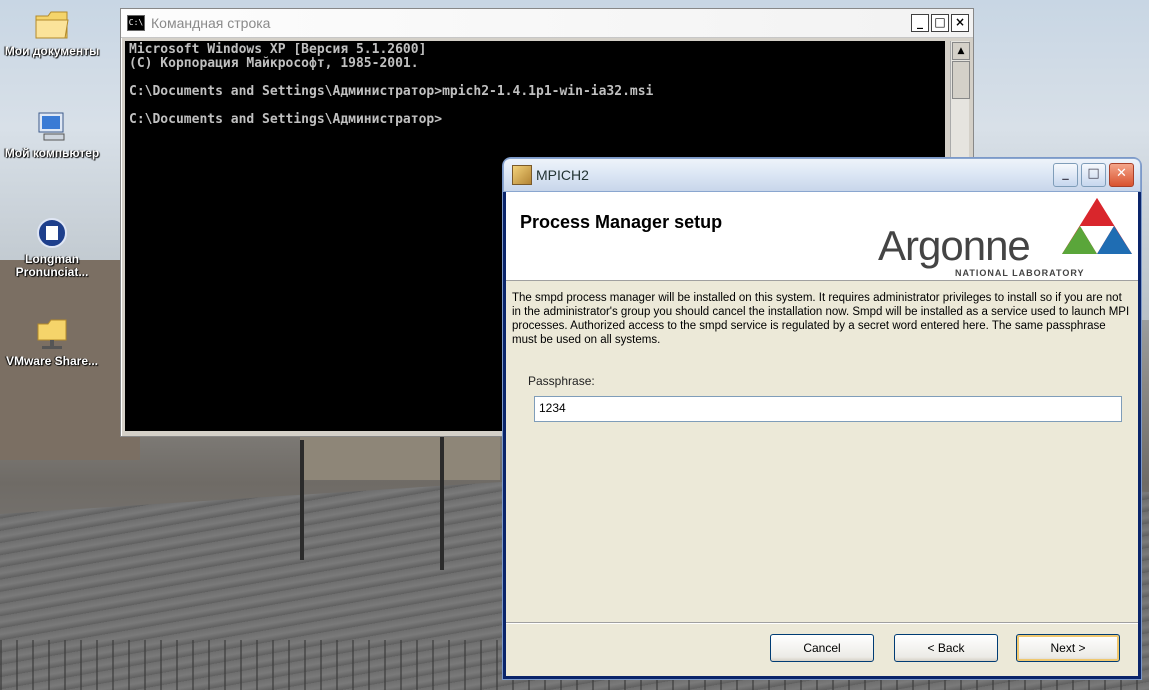  Describe the element at coordinates (621, 222) in the screenshot. I see `page-title: Process Manager setup` at that location.